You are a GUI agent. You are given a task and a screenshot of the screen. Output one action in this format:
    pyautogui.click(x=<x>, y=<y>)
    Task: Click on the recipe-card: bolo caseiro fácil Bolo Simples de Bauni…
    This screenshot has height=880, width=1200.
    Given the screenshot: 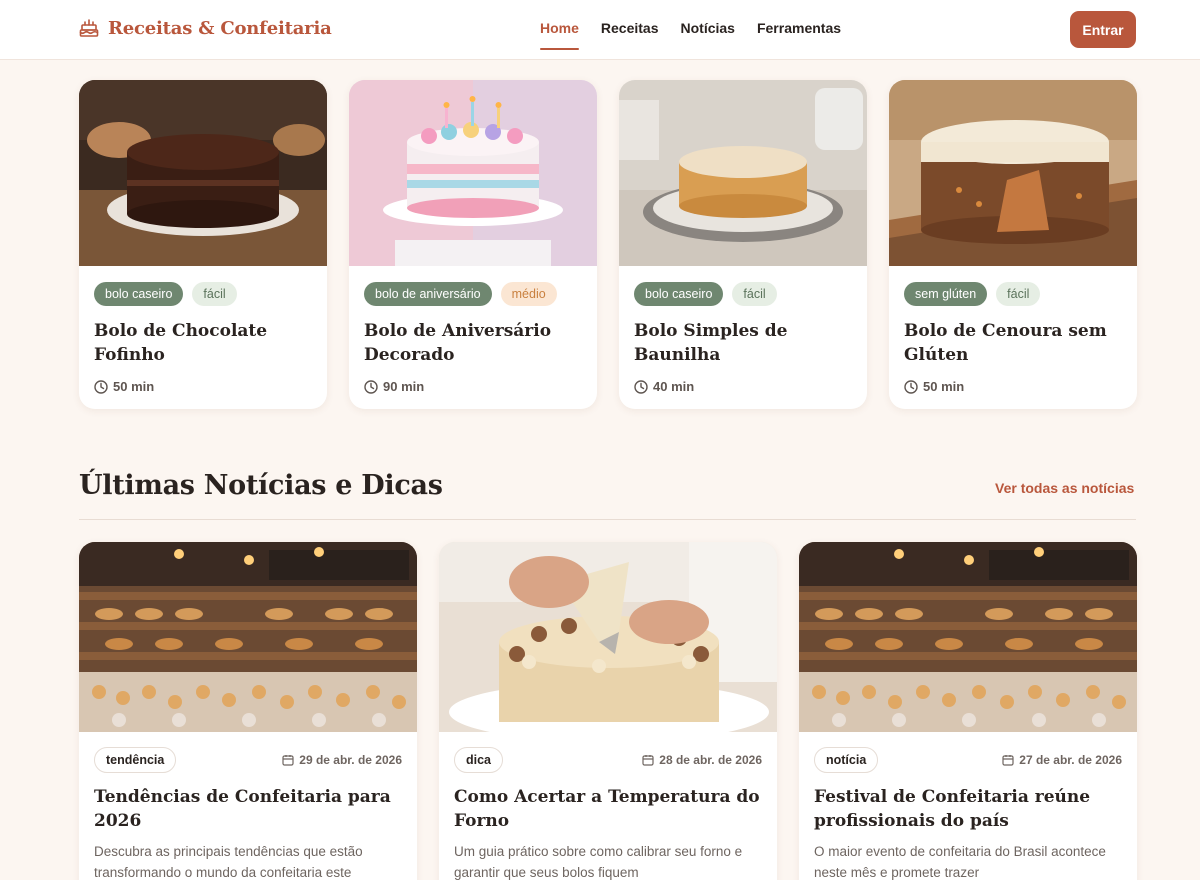 What is the action you would take?
    pyautogui.click(x=743, y=244)
    